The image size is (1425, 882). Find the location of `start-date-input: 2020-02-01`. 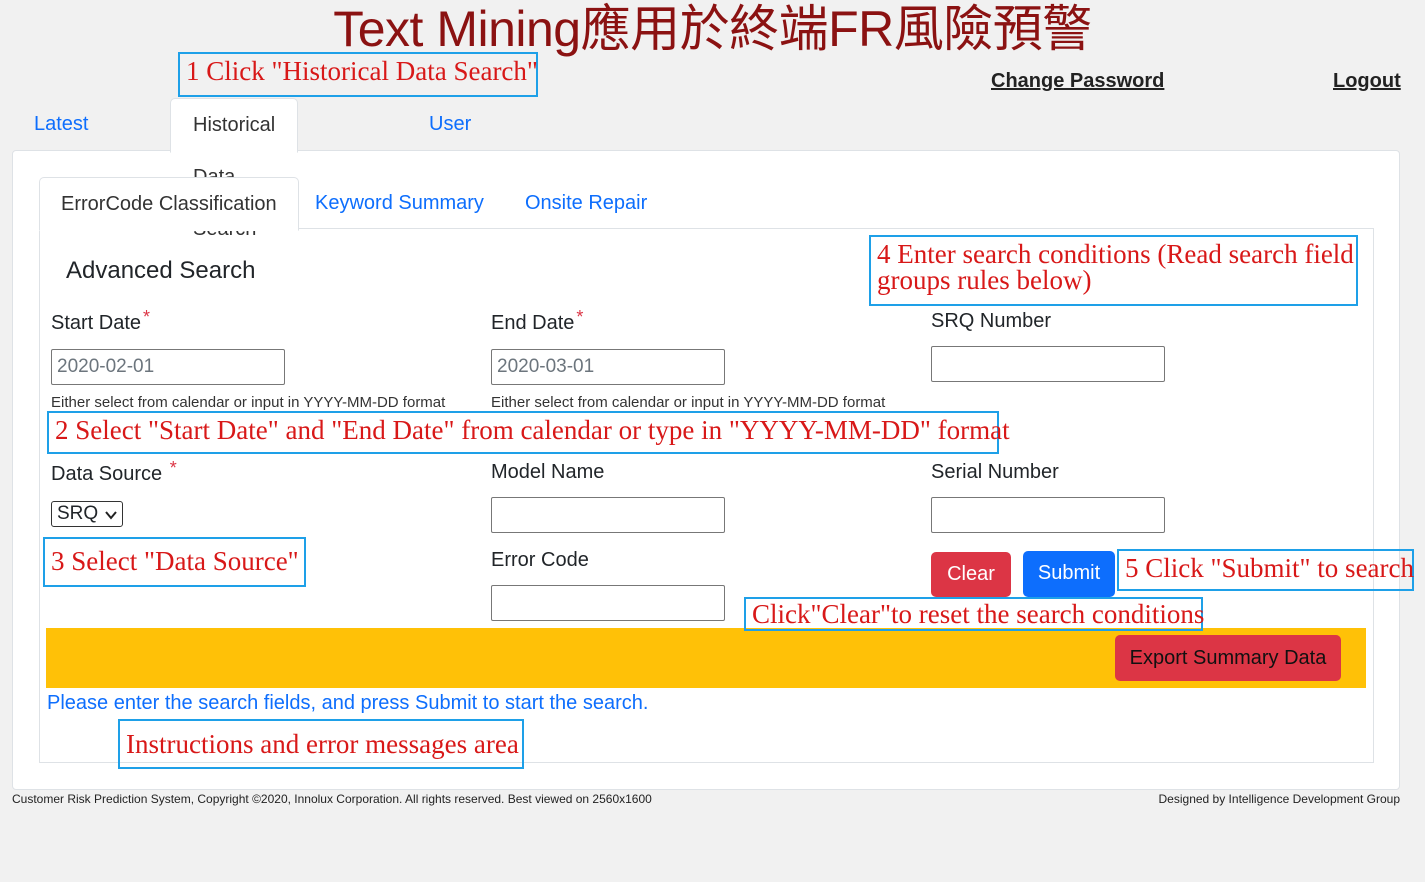

start-date-input: 2020-02-01 is located at coordinates (168, 367).